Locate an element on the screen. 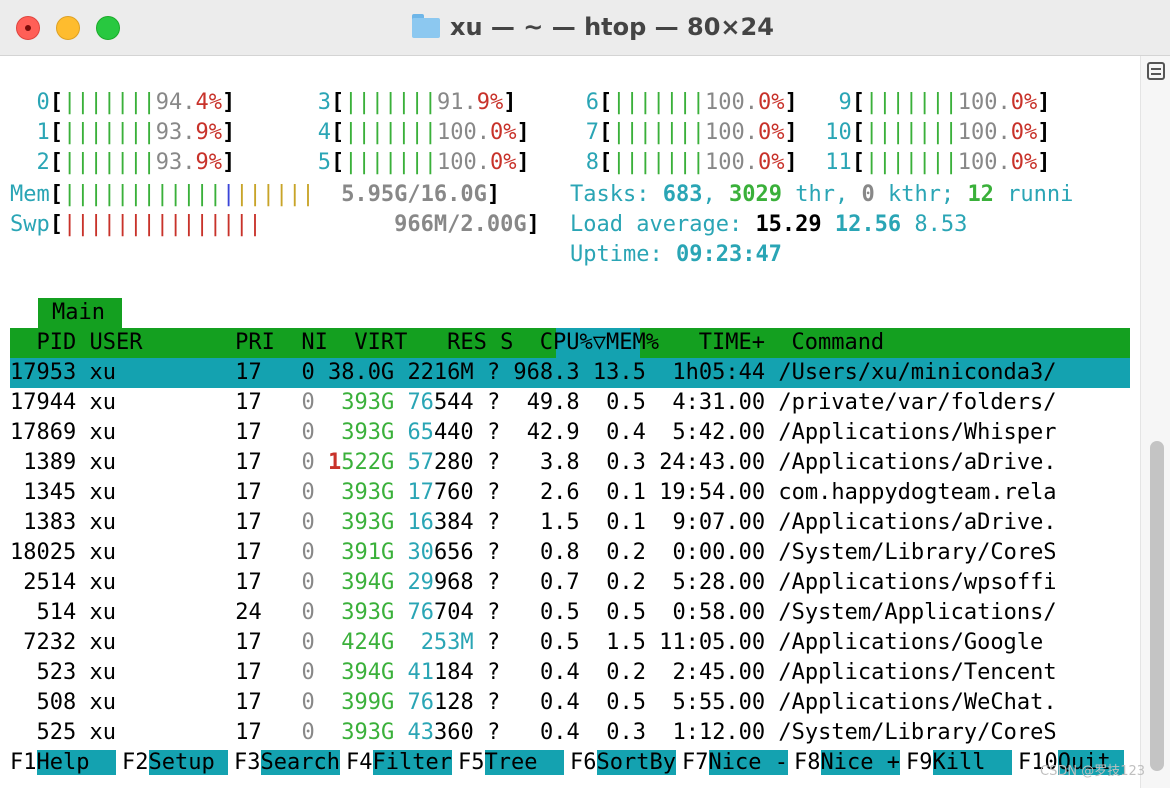 Image resolution: width=1170 pixels, height=788 pixels. scrollbar is located at coordinates (1155, 422).